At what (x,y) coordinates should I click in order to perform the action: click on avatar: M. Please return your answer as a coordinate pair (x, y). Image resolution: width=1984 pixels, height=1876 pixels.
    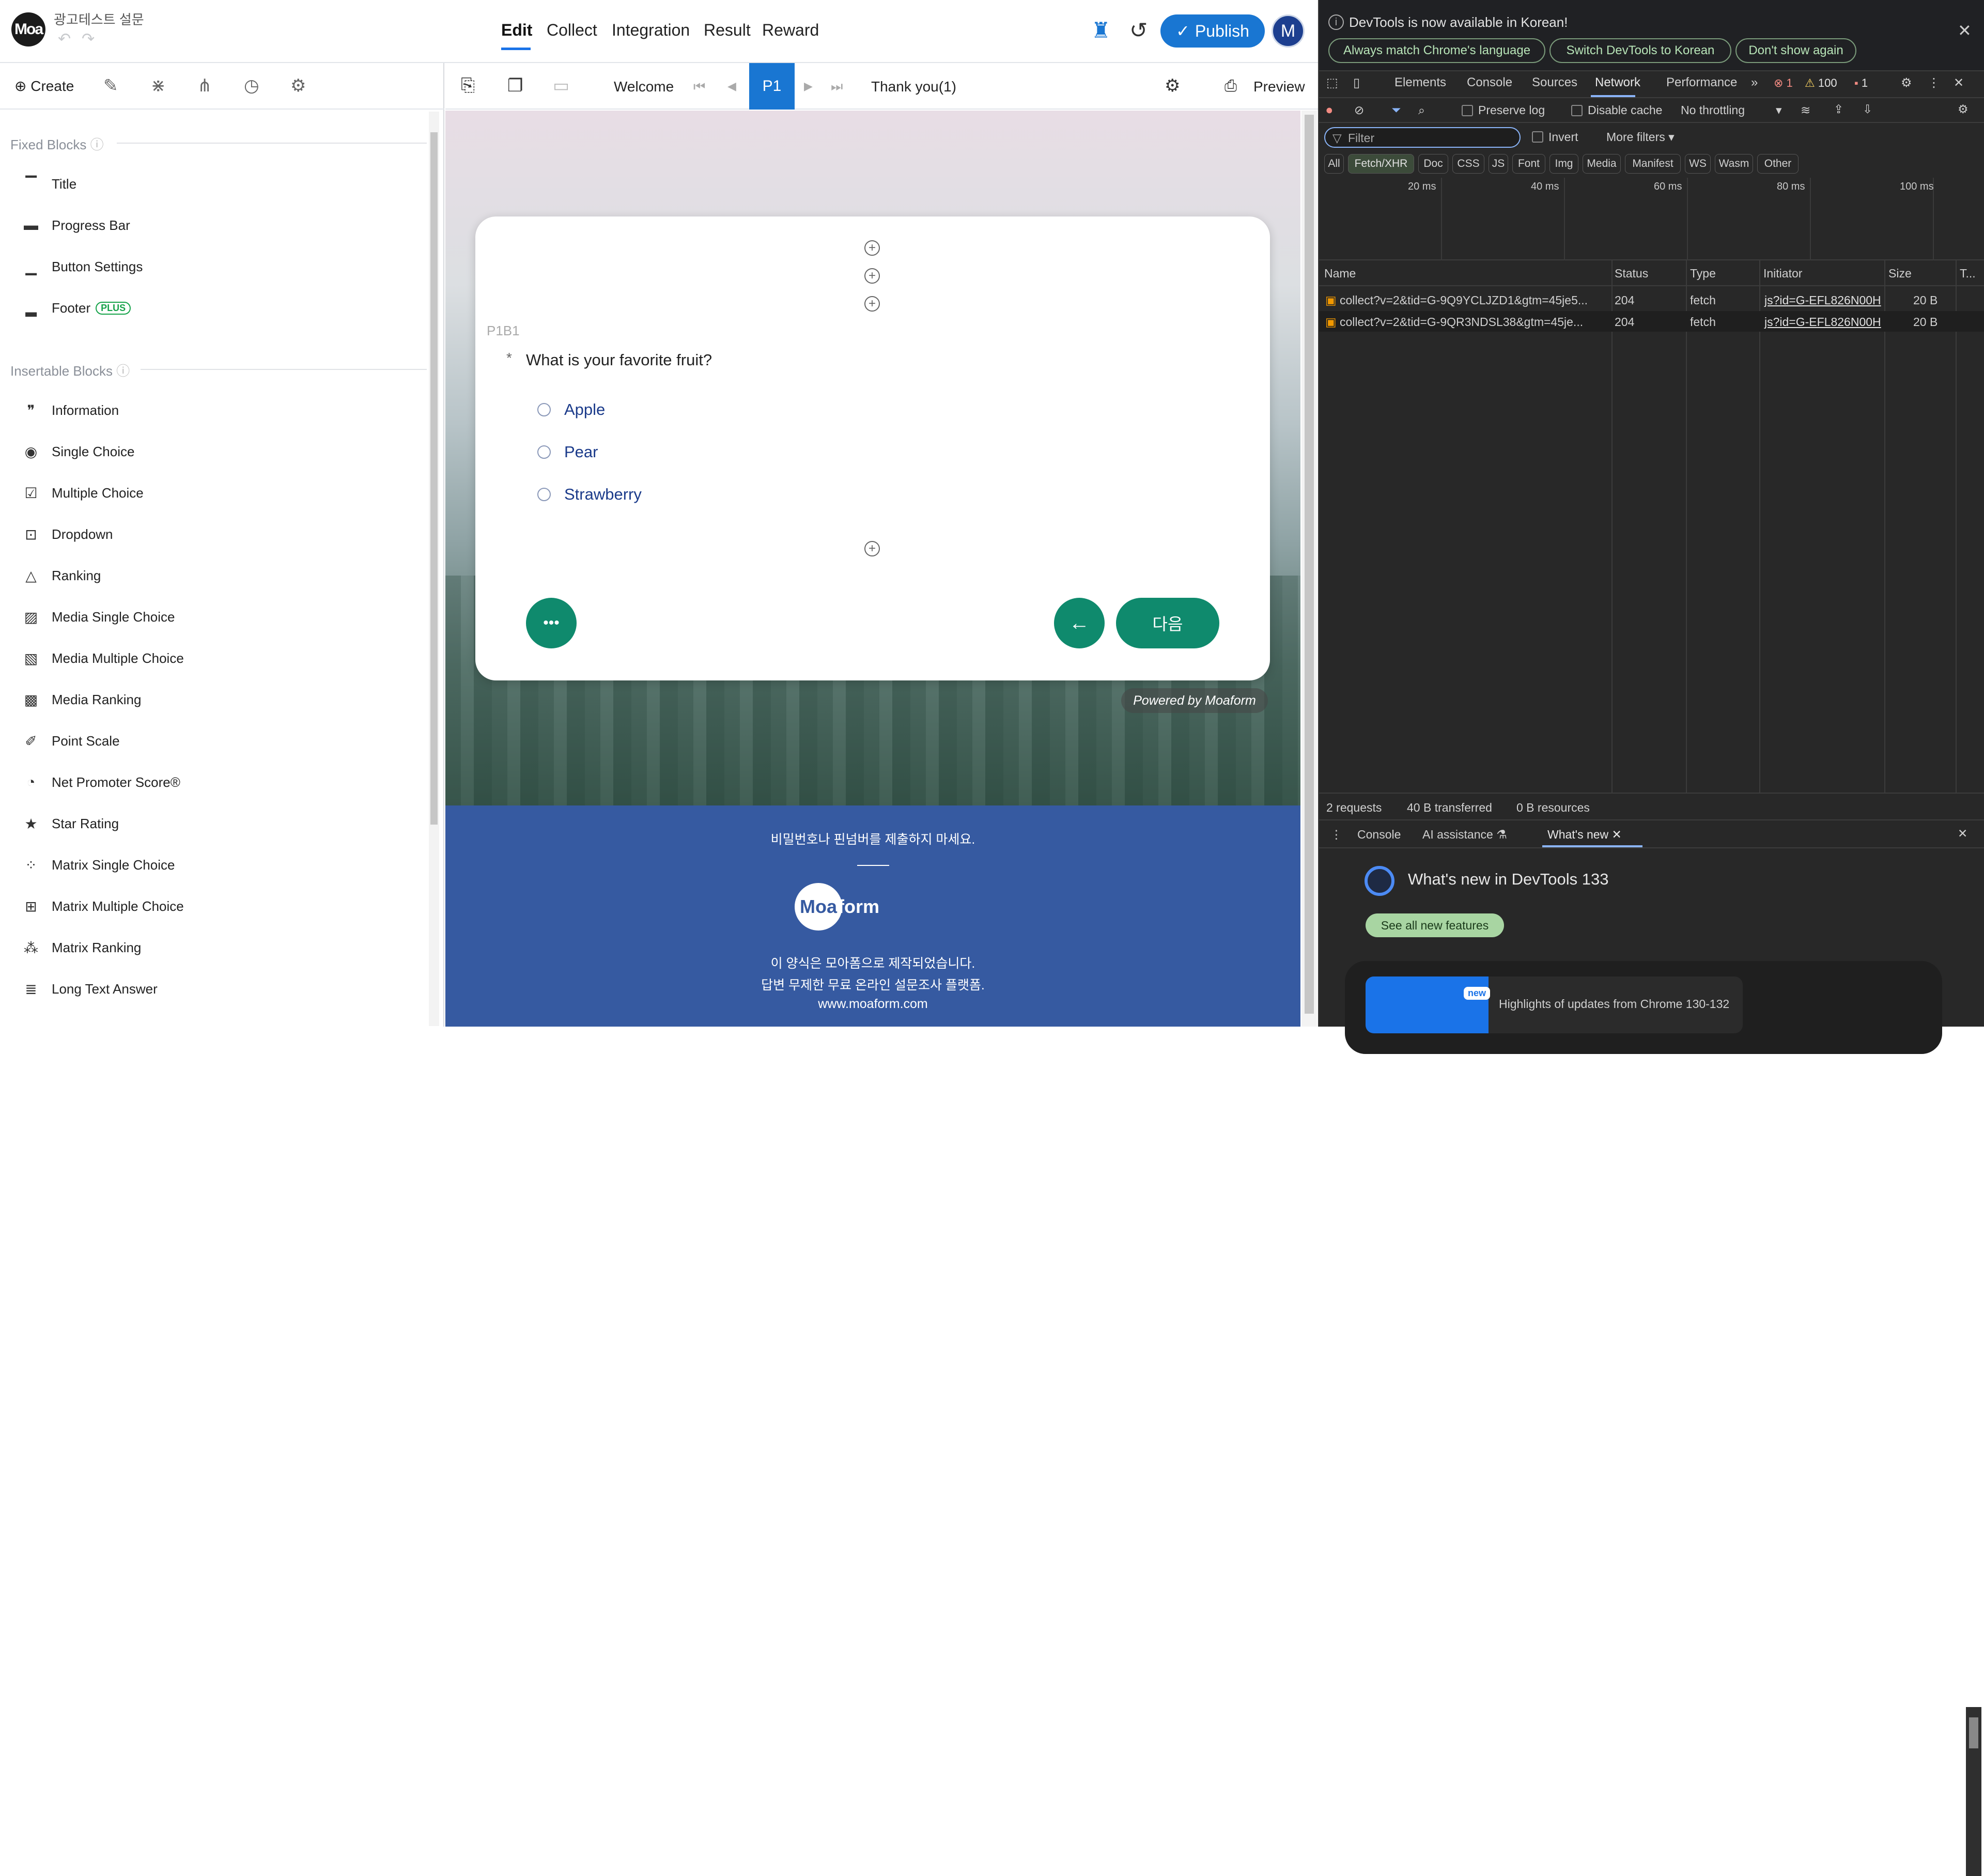
    Looking at the image, I should click on (1289, 31).